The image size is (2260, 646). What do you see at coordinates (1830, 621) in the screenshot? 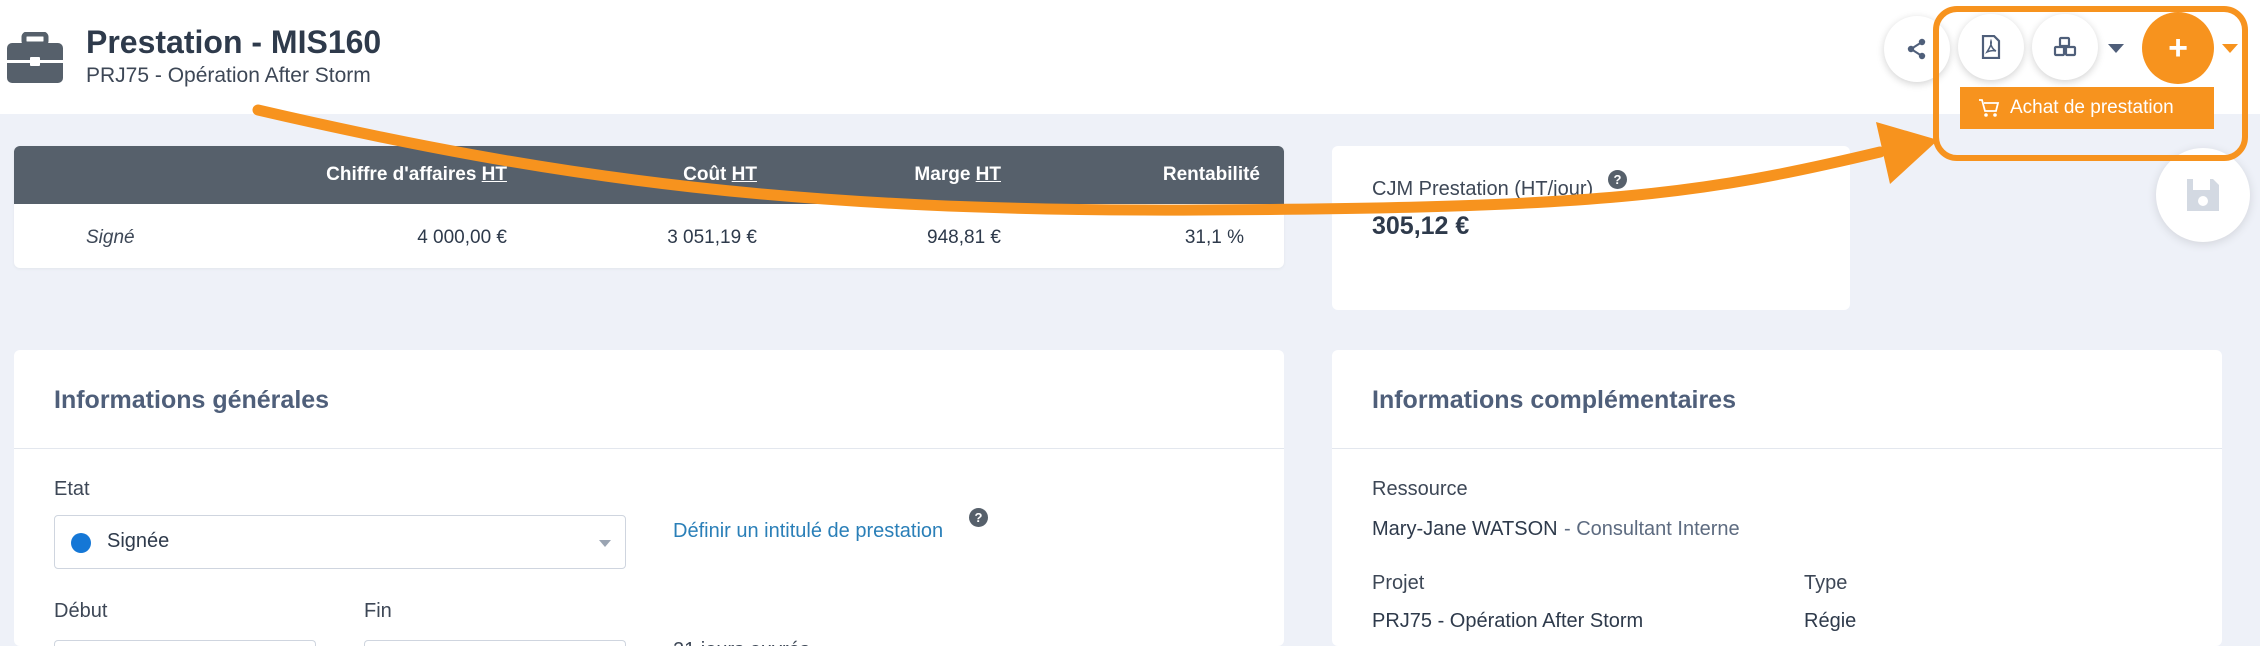
I see `type-value: Régie` at bounding box center [1830, 621].